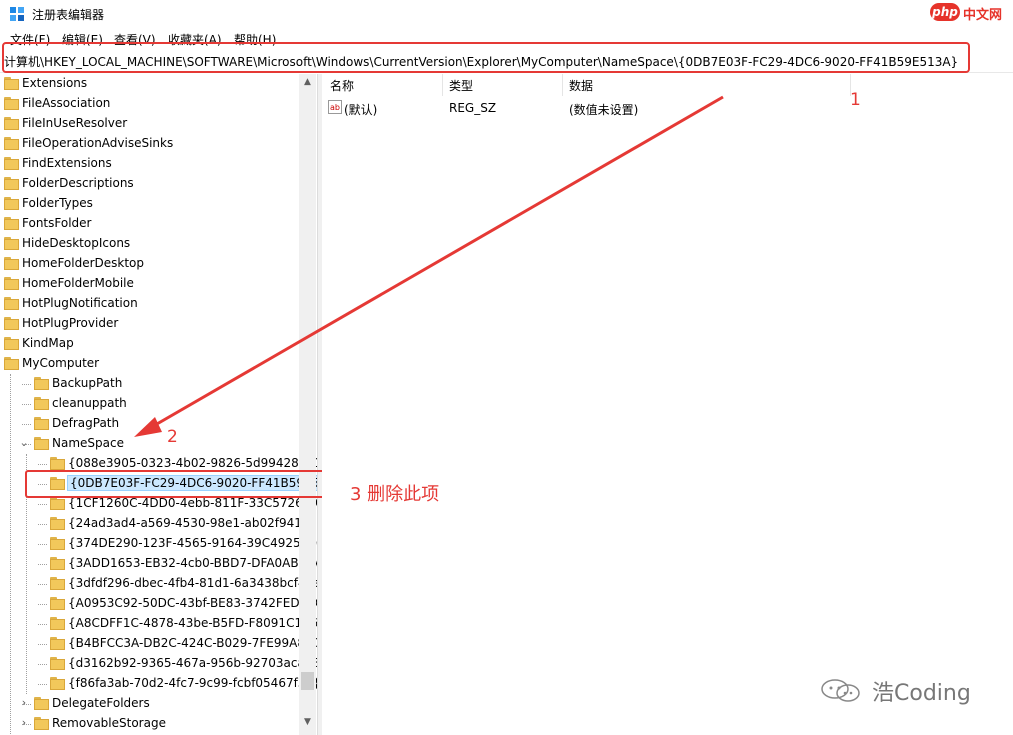 The height and width of the screenshot is (735, 1013). What do you see at coordinates (55, 83) in the screenshot?
I see `tree-node-label: Extensions` at bounding box center [55, 83].